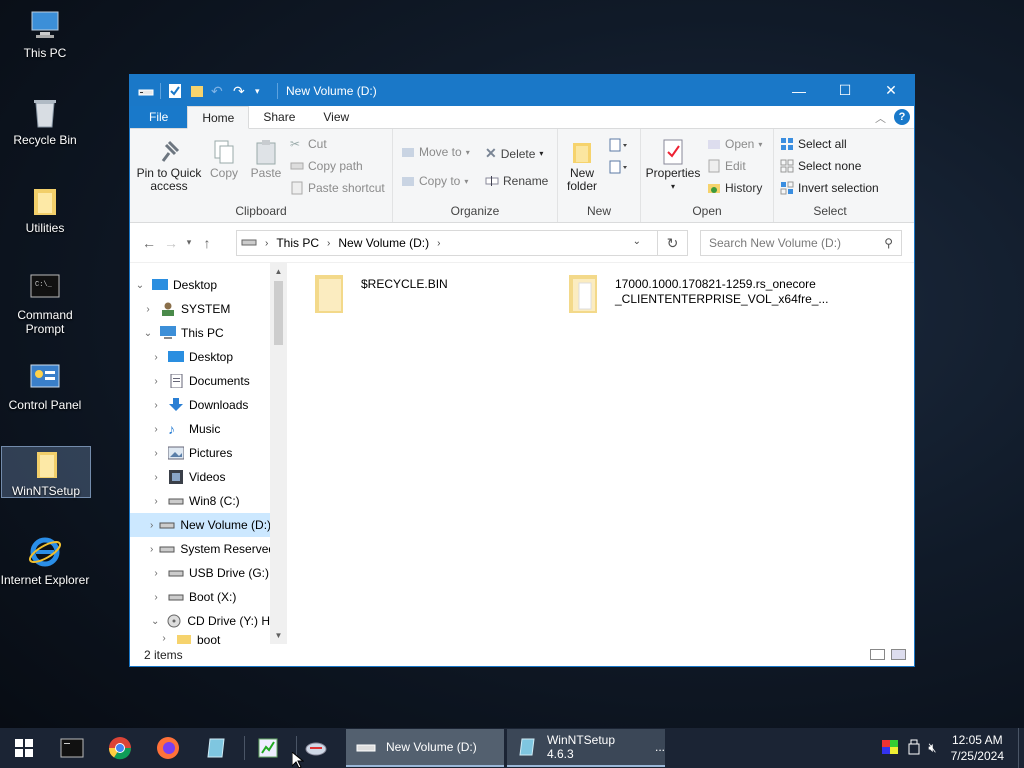 Image resolution: width=1024 pixels, height=768 pixels. I want to click on delete-button: ✕ Delete ▾, so click(514, 153).